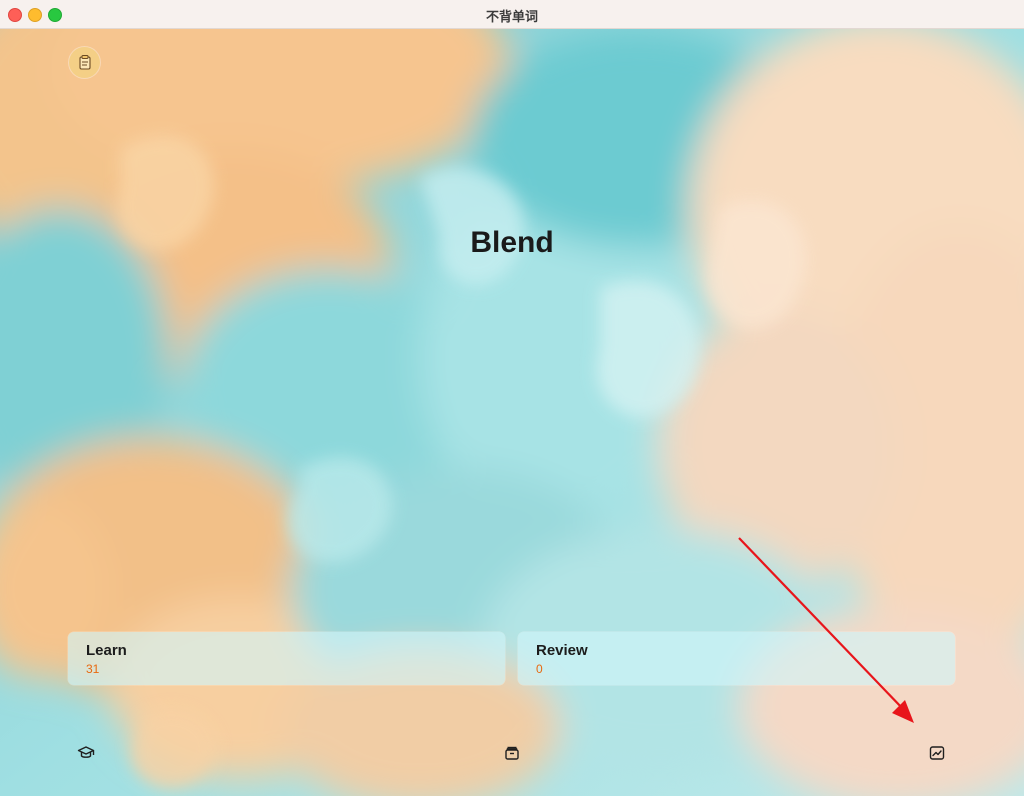 The width and height of the screenshot is (1024, 796). What do you see at coordinates (562, 650) in the screenshot?
I see `review-label: Review` at bounding box center [562, 650].